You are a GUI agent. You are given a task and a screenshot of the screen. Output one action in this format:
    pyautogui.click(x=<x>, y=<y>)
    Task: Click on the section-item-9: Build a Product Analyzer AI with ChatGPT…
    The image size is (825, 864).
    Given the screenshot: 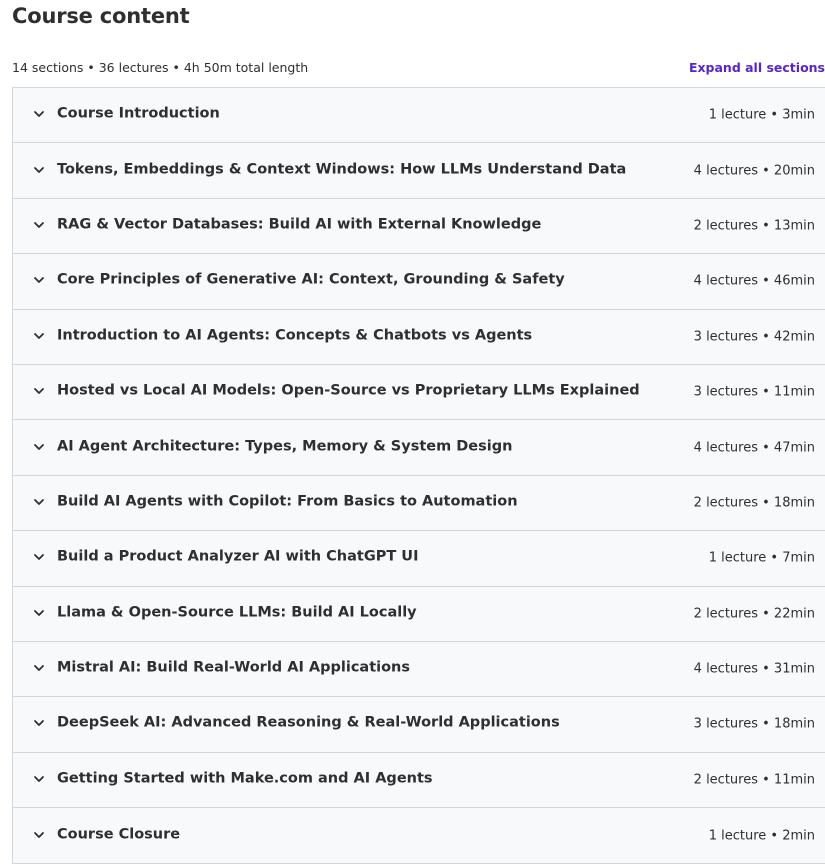 What is the action you would take?
    pyautogui.click(x=419, y=559)
    